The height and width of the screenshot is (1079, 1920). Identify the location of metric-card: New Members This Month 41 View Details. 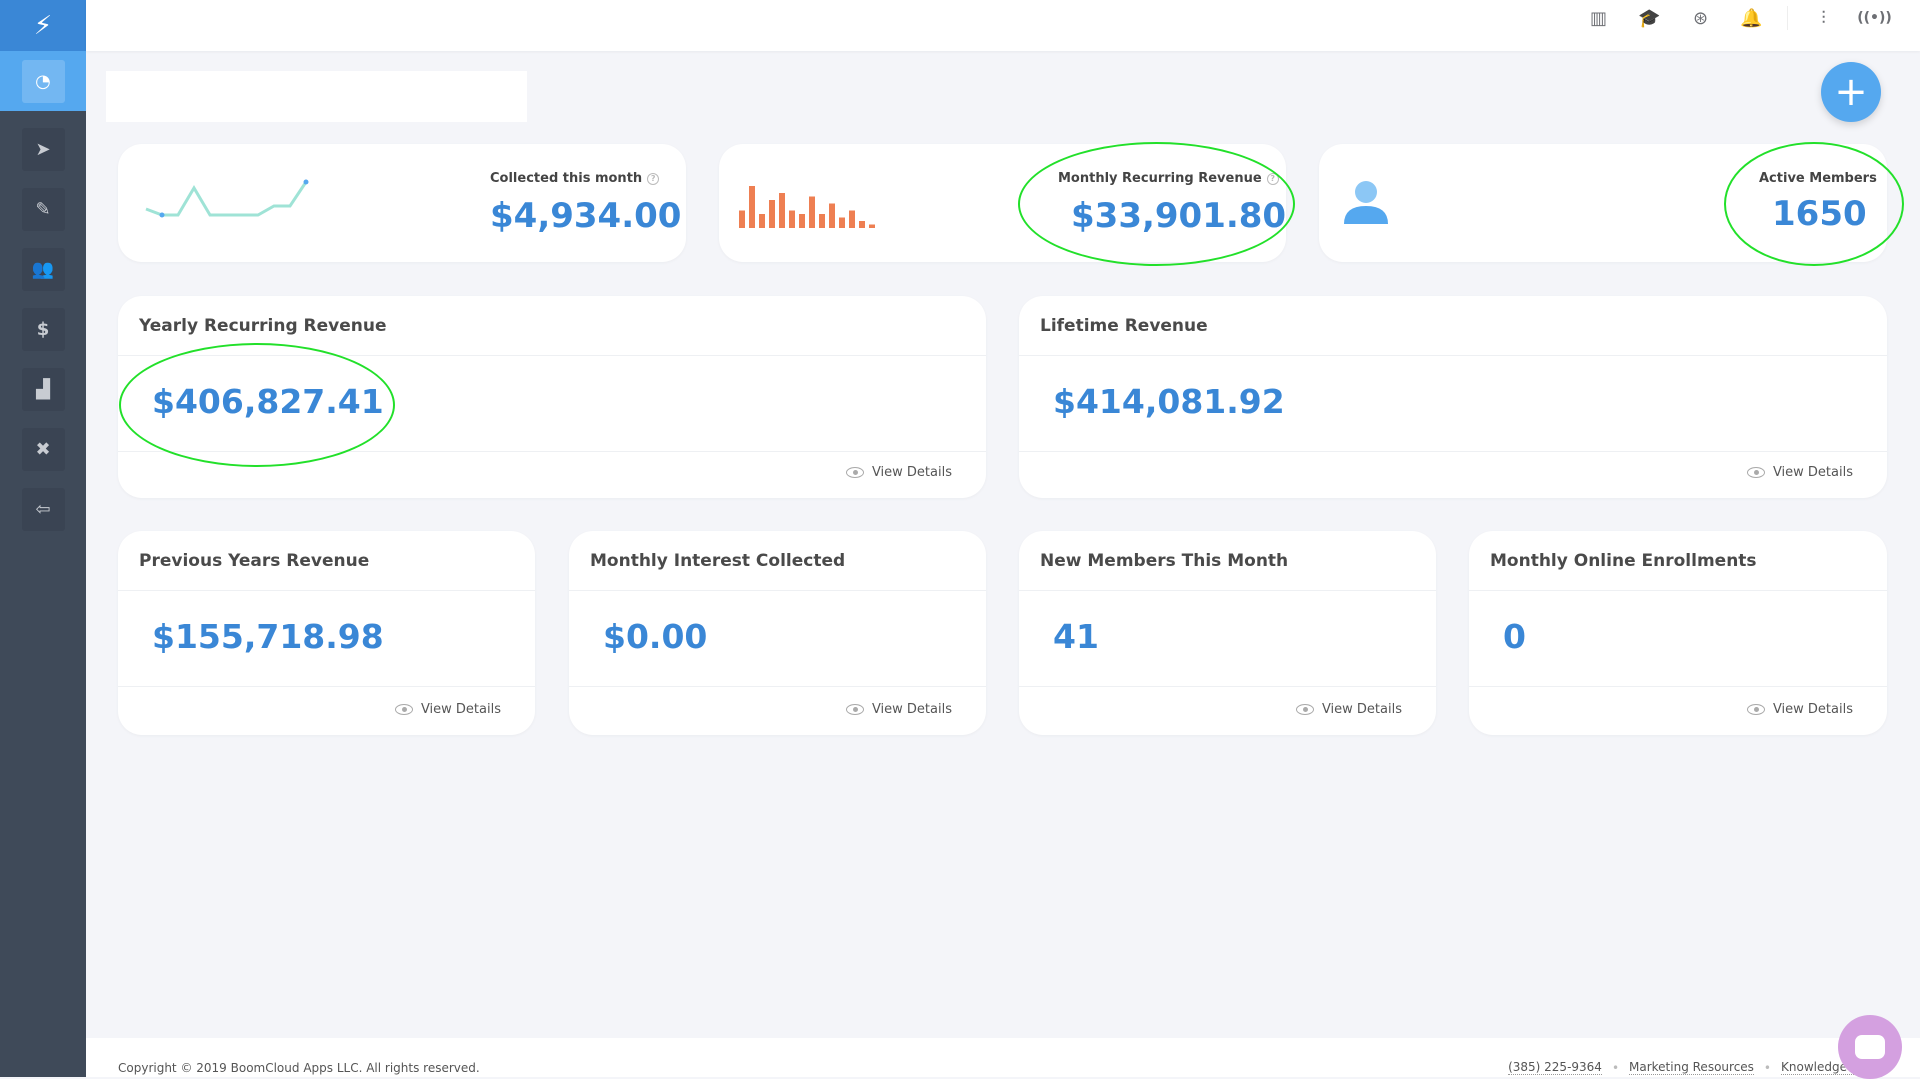
(1227, 633).